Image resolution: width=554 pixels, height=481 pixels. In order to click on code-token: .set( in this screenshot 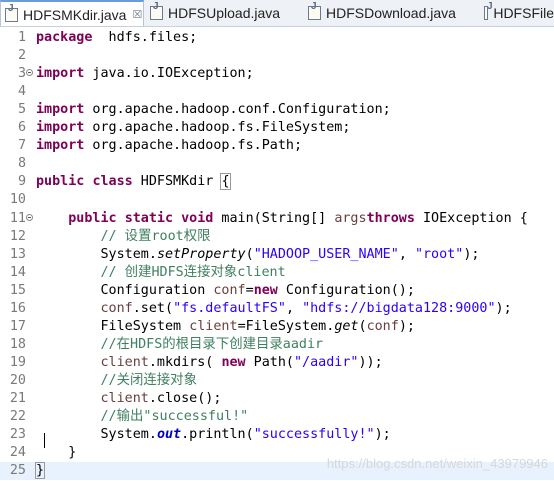, I will do `click(153, 308)`.